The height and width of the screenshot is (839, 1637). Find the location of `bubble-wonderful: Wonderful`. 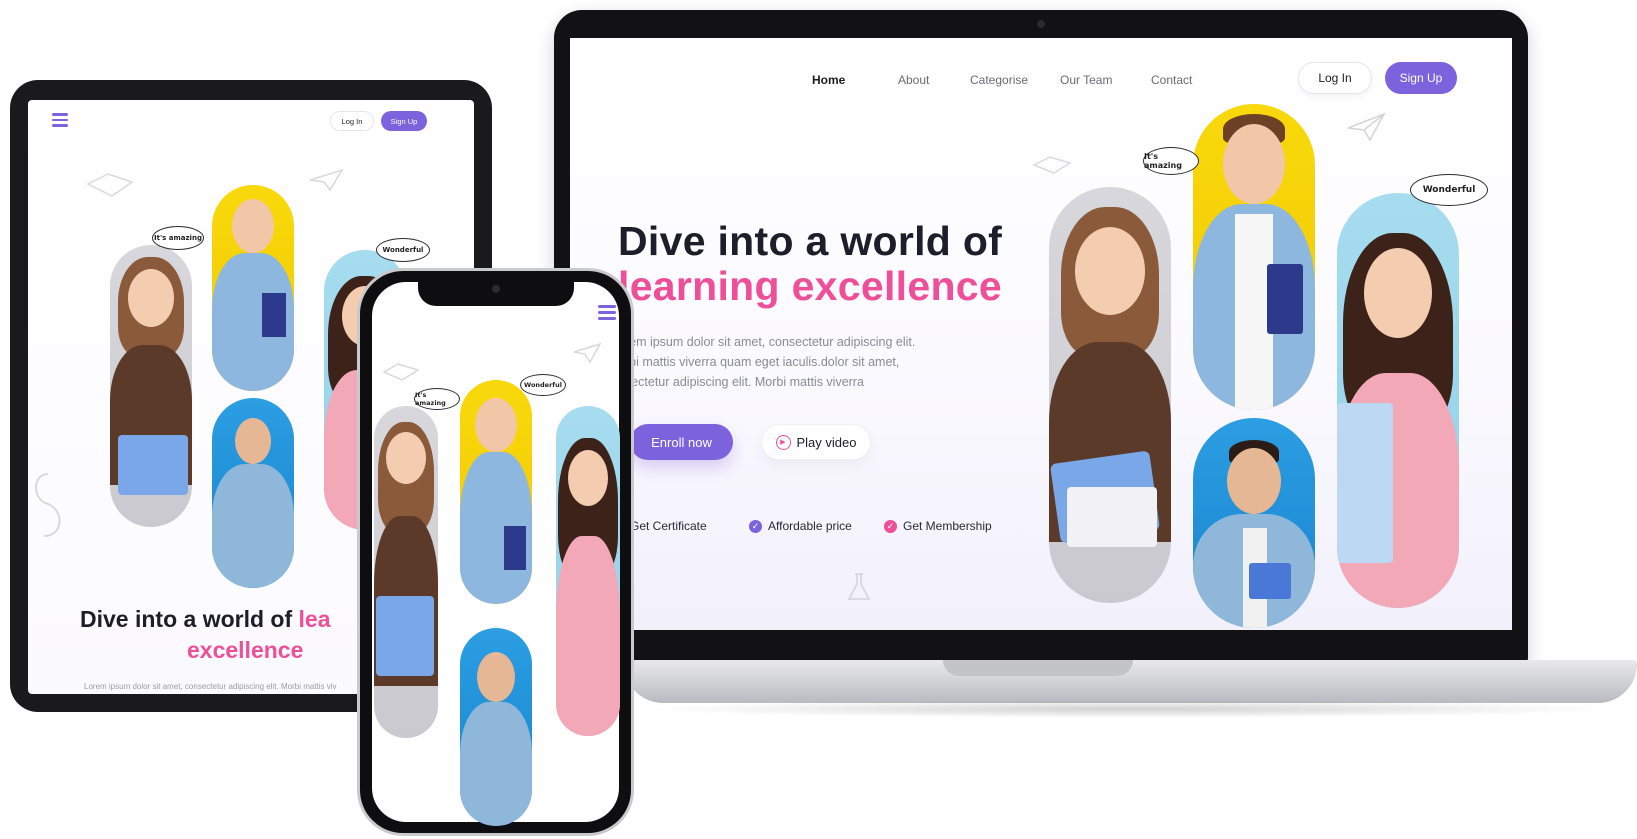

bubble-wonderful: Wonderful is located at coordinates (1449, 190).